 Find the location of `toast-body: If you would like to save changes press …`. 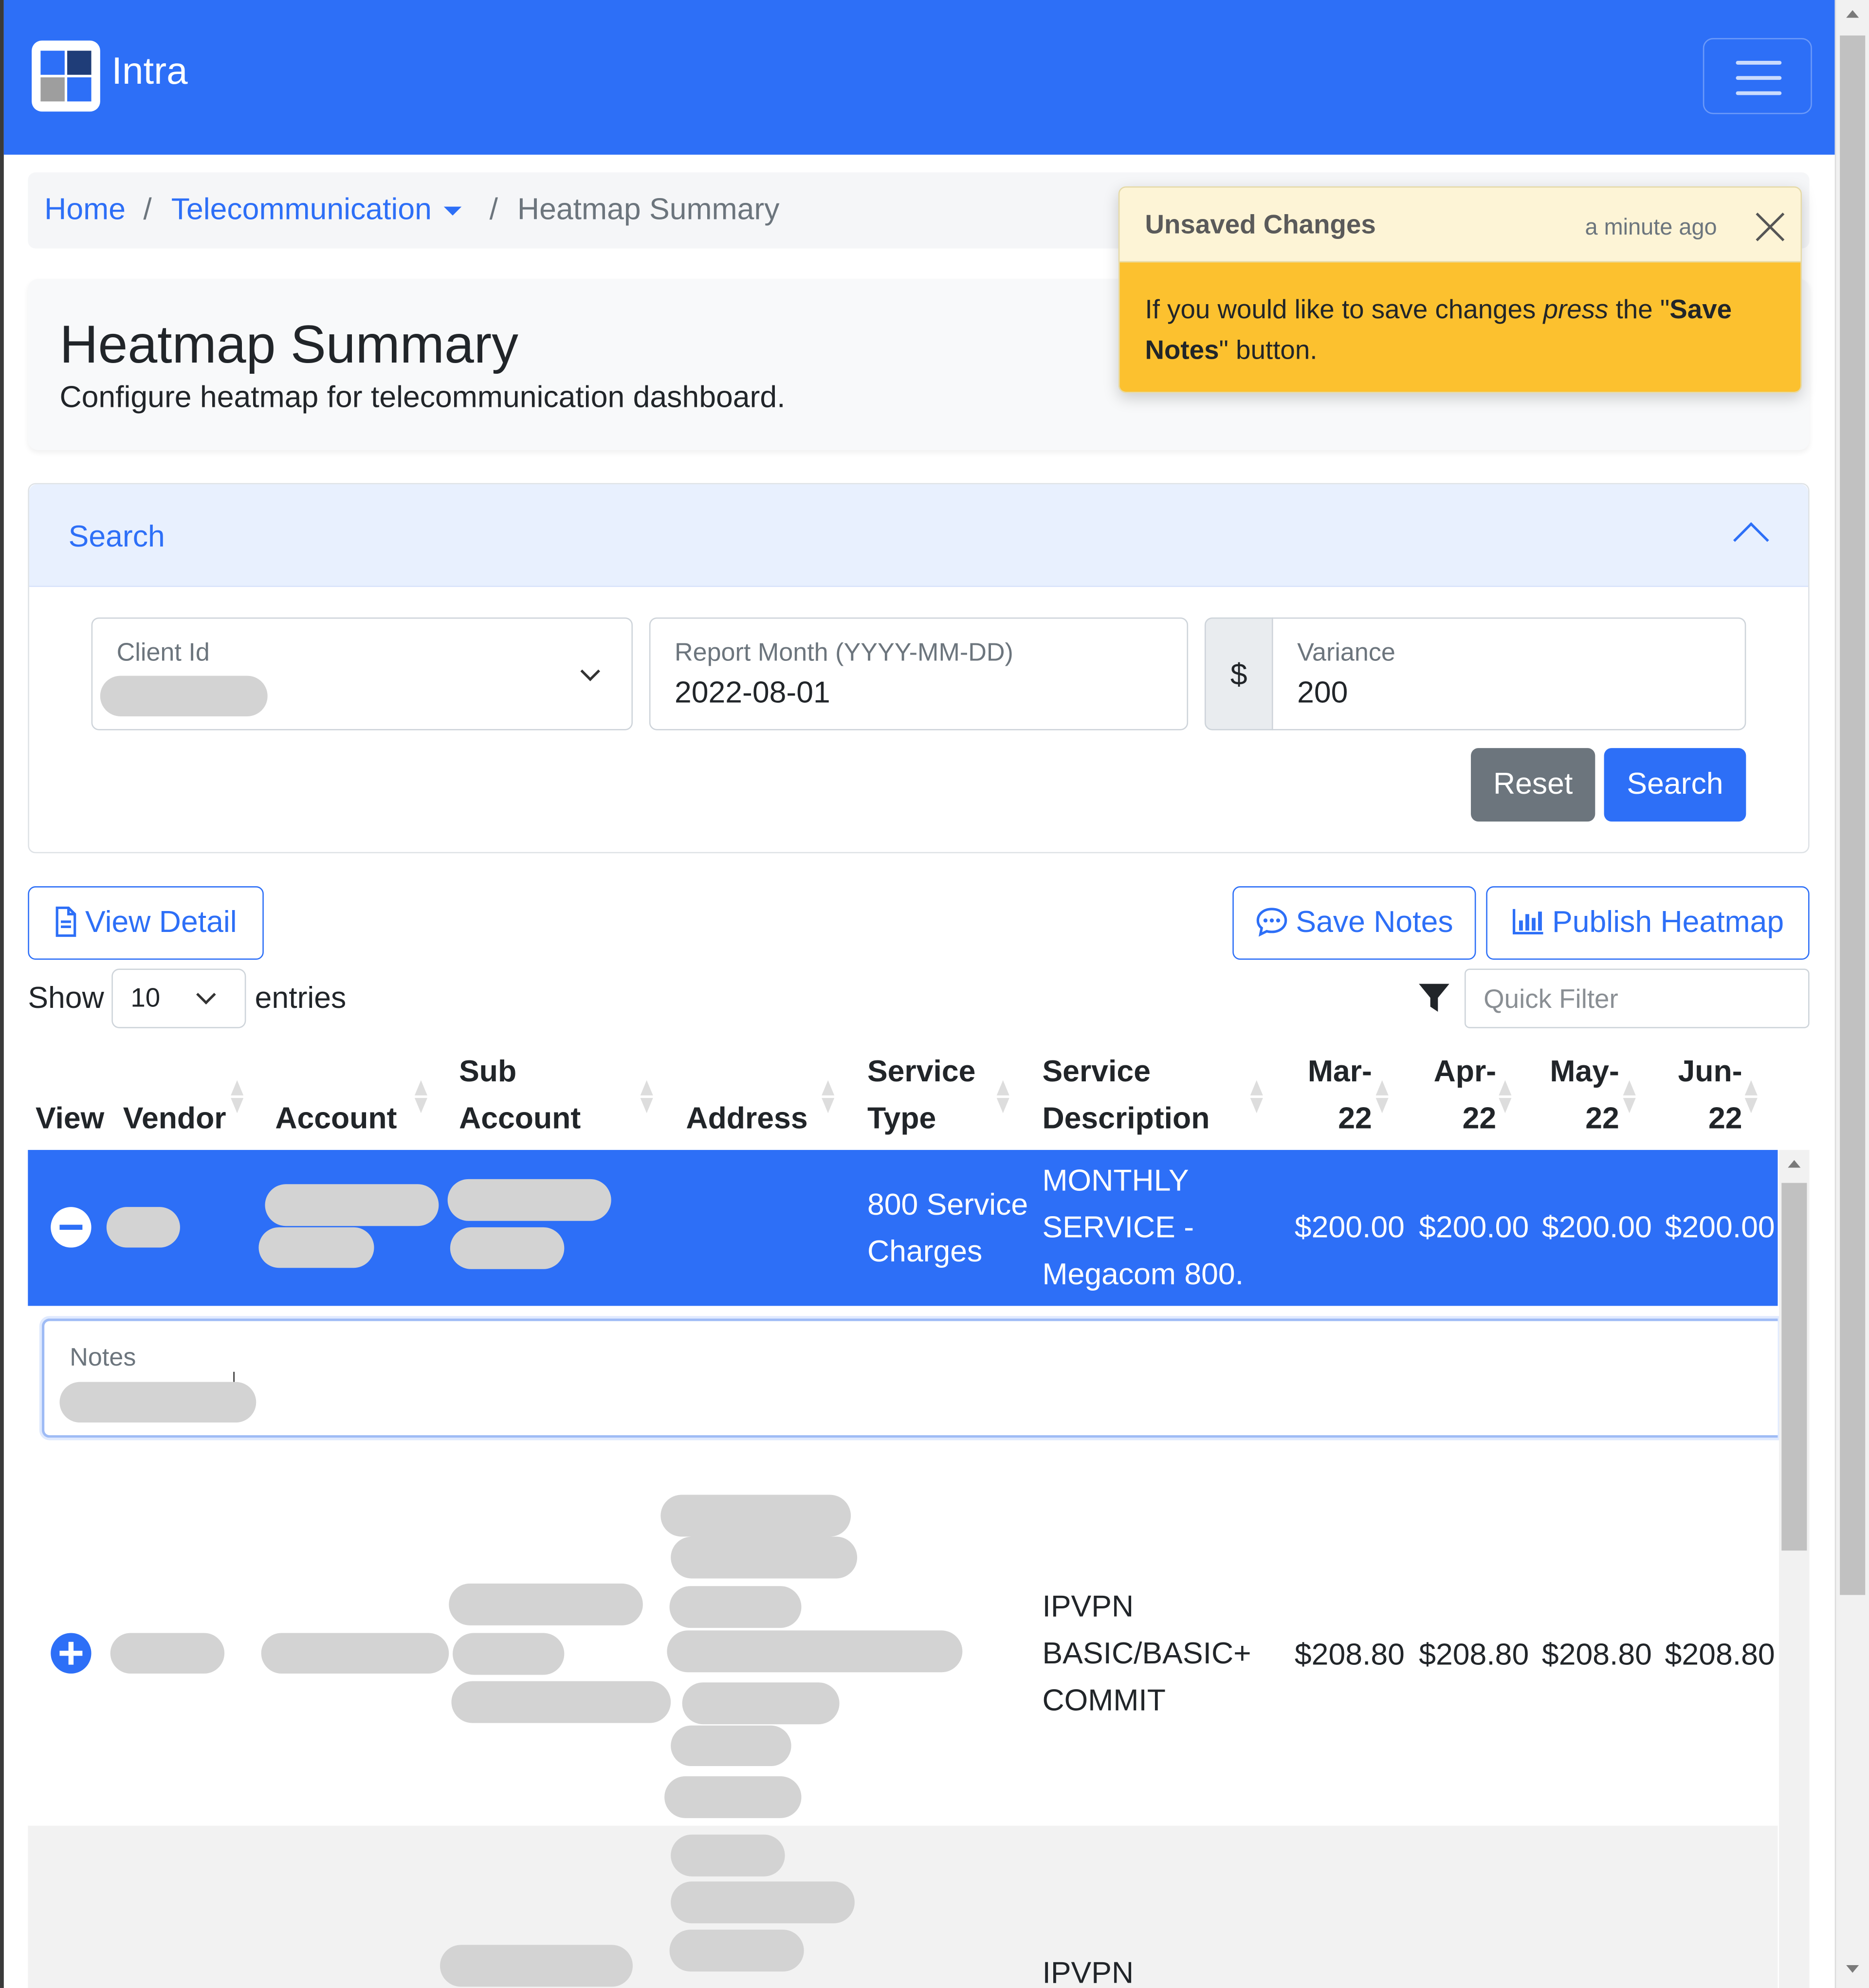

toast-body: If you would like to save changes press … is located at coordinates (1460, 327).